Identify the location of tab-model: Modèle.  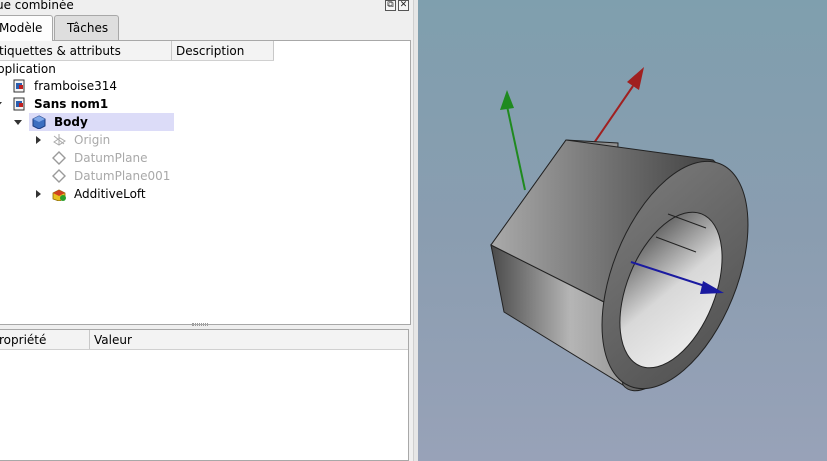
(26, 28).